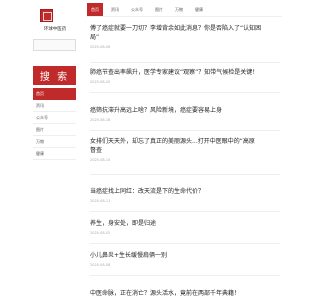  What do you see at coordinates (185, 37) in the screenshot?
I see `article-title-continued: 局”` at bounding box center [185, 37].